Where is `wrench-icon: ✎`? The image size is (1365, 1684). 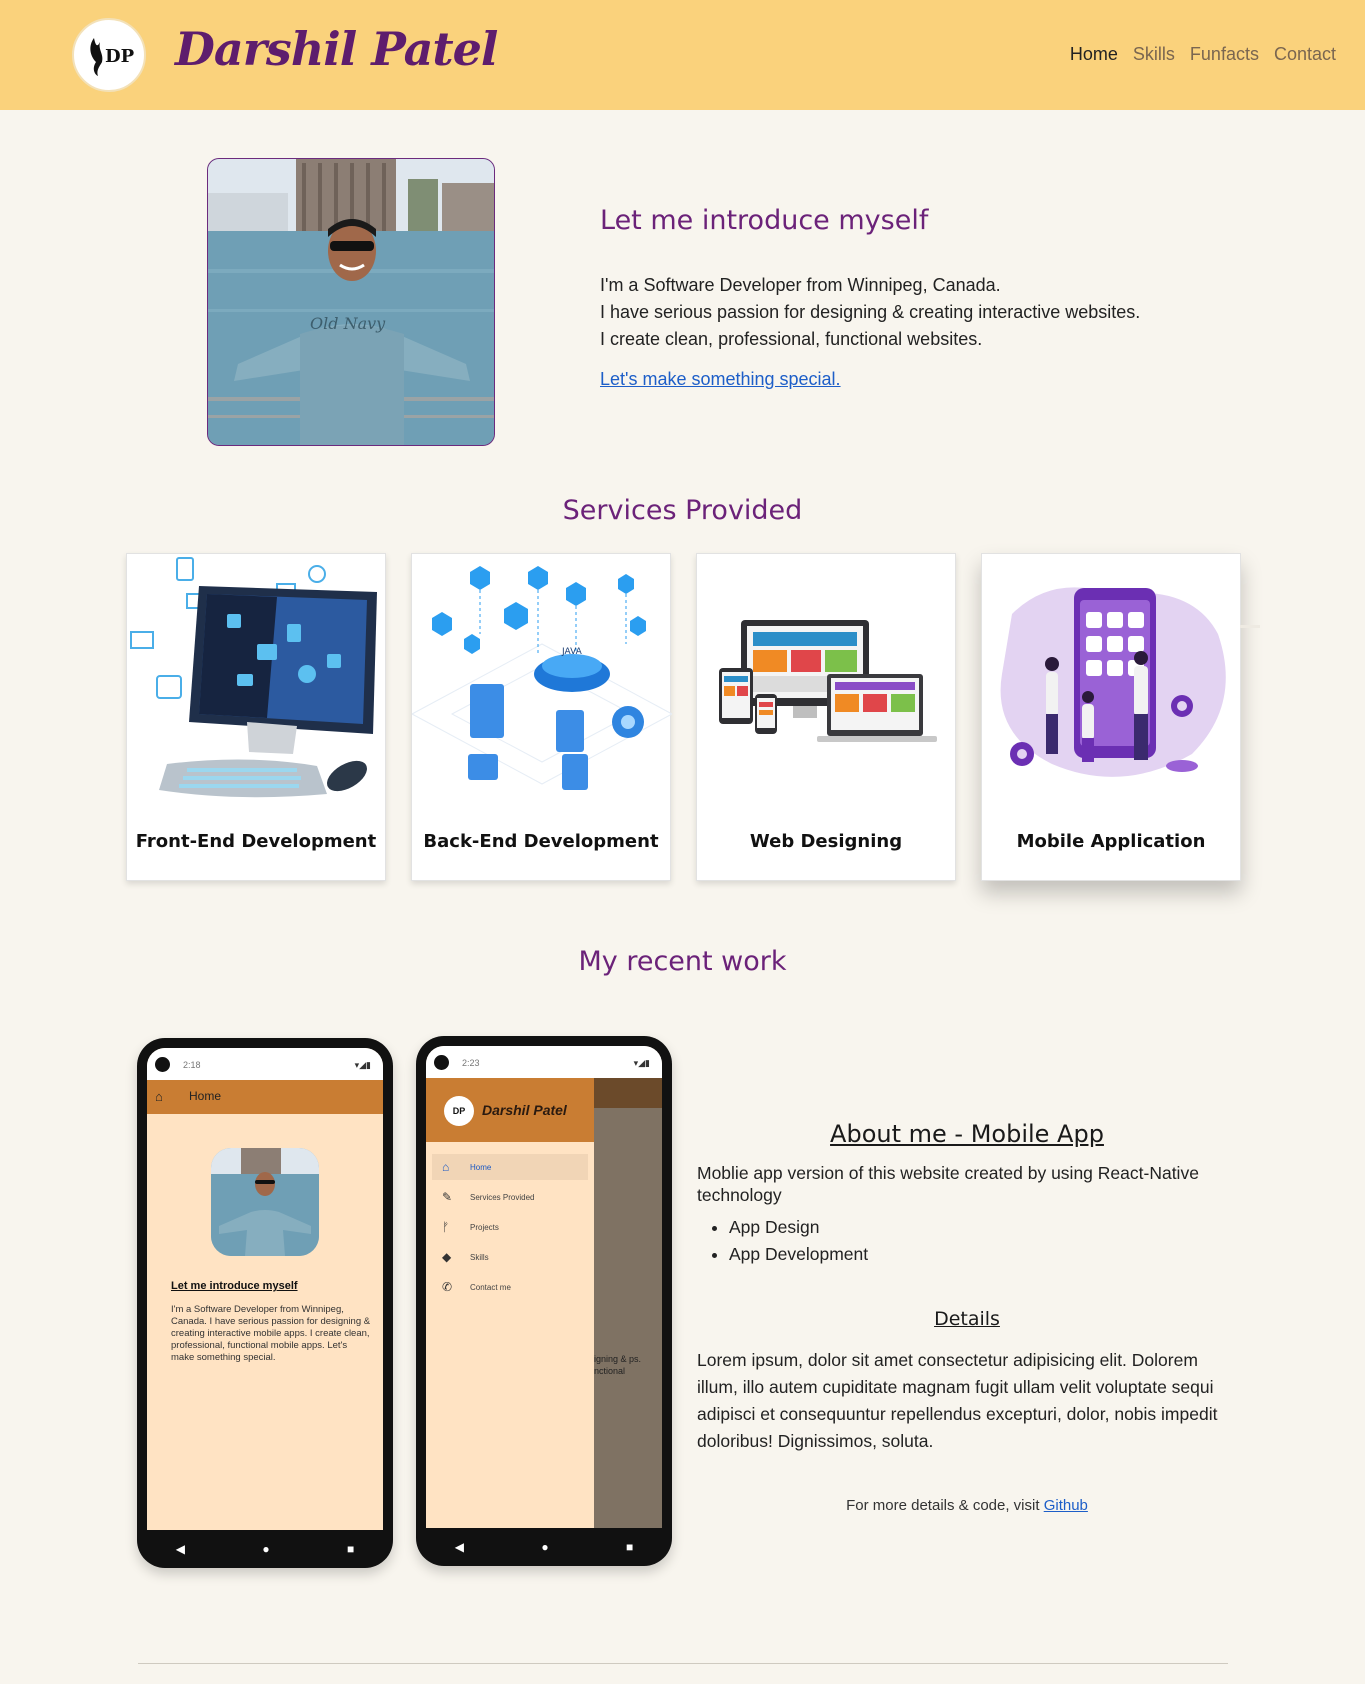
wrench-icon: ✎ is located at coordinates (447, 1197).